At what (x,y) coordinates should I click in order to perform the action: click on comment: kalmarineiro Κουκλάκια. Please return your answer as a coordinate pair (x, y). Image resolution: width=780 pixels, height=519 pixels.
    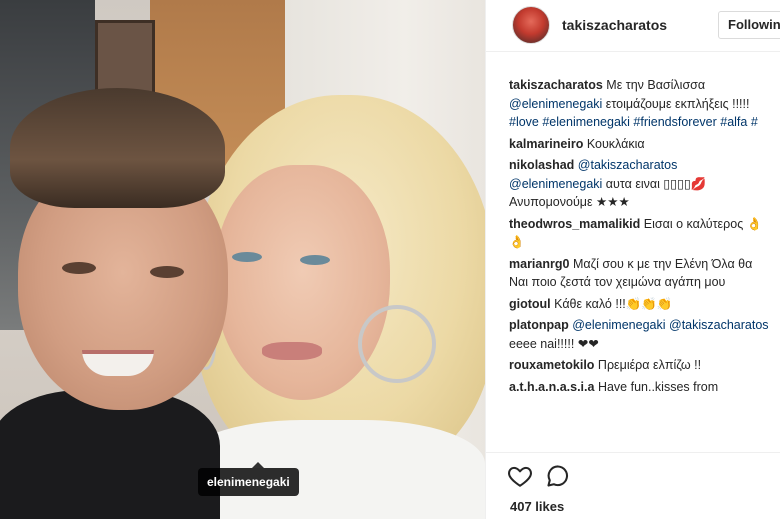
    Looking at the image, I should click on (640, 144).